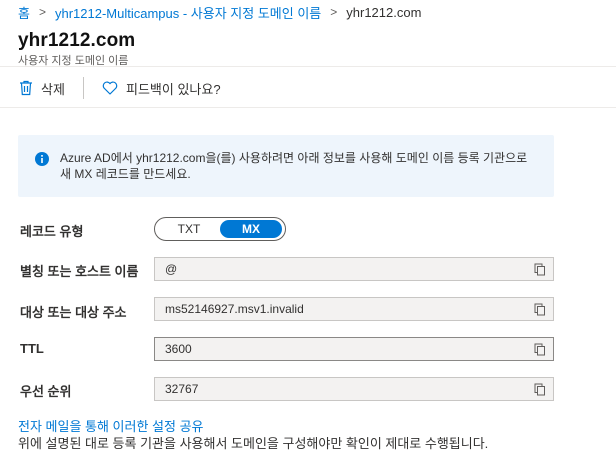 Image resolution: width=616 pixels, height=467 pixels. I want to click on delete-label: 삭제, so click(53, 89).